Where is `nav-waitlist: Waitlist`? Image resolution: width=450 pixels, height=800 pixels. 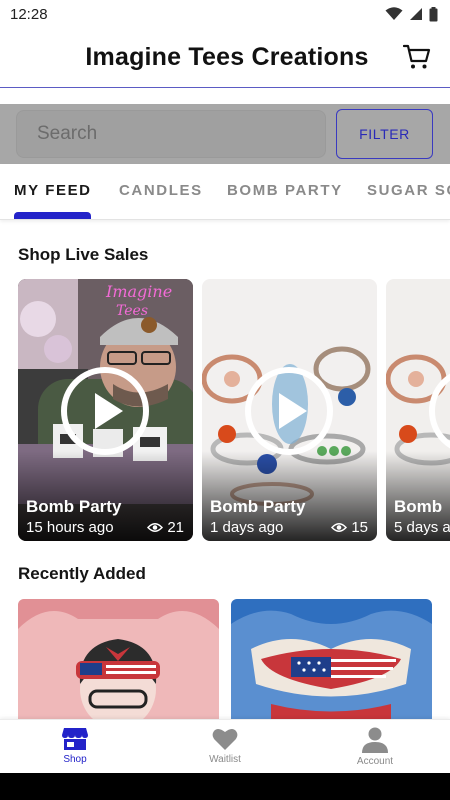
nav-waitlist: Waitlist is located at coordinates (225, 747).